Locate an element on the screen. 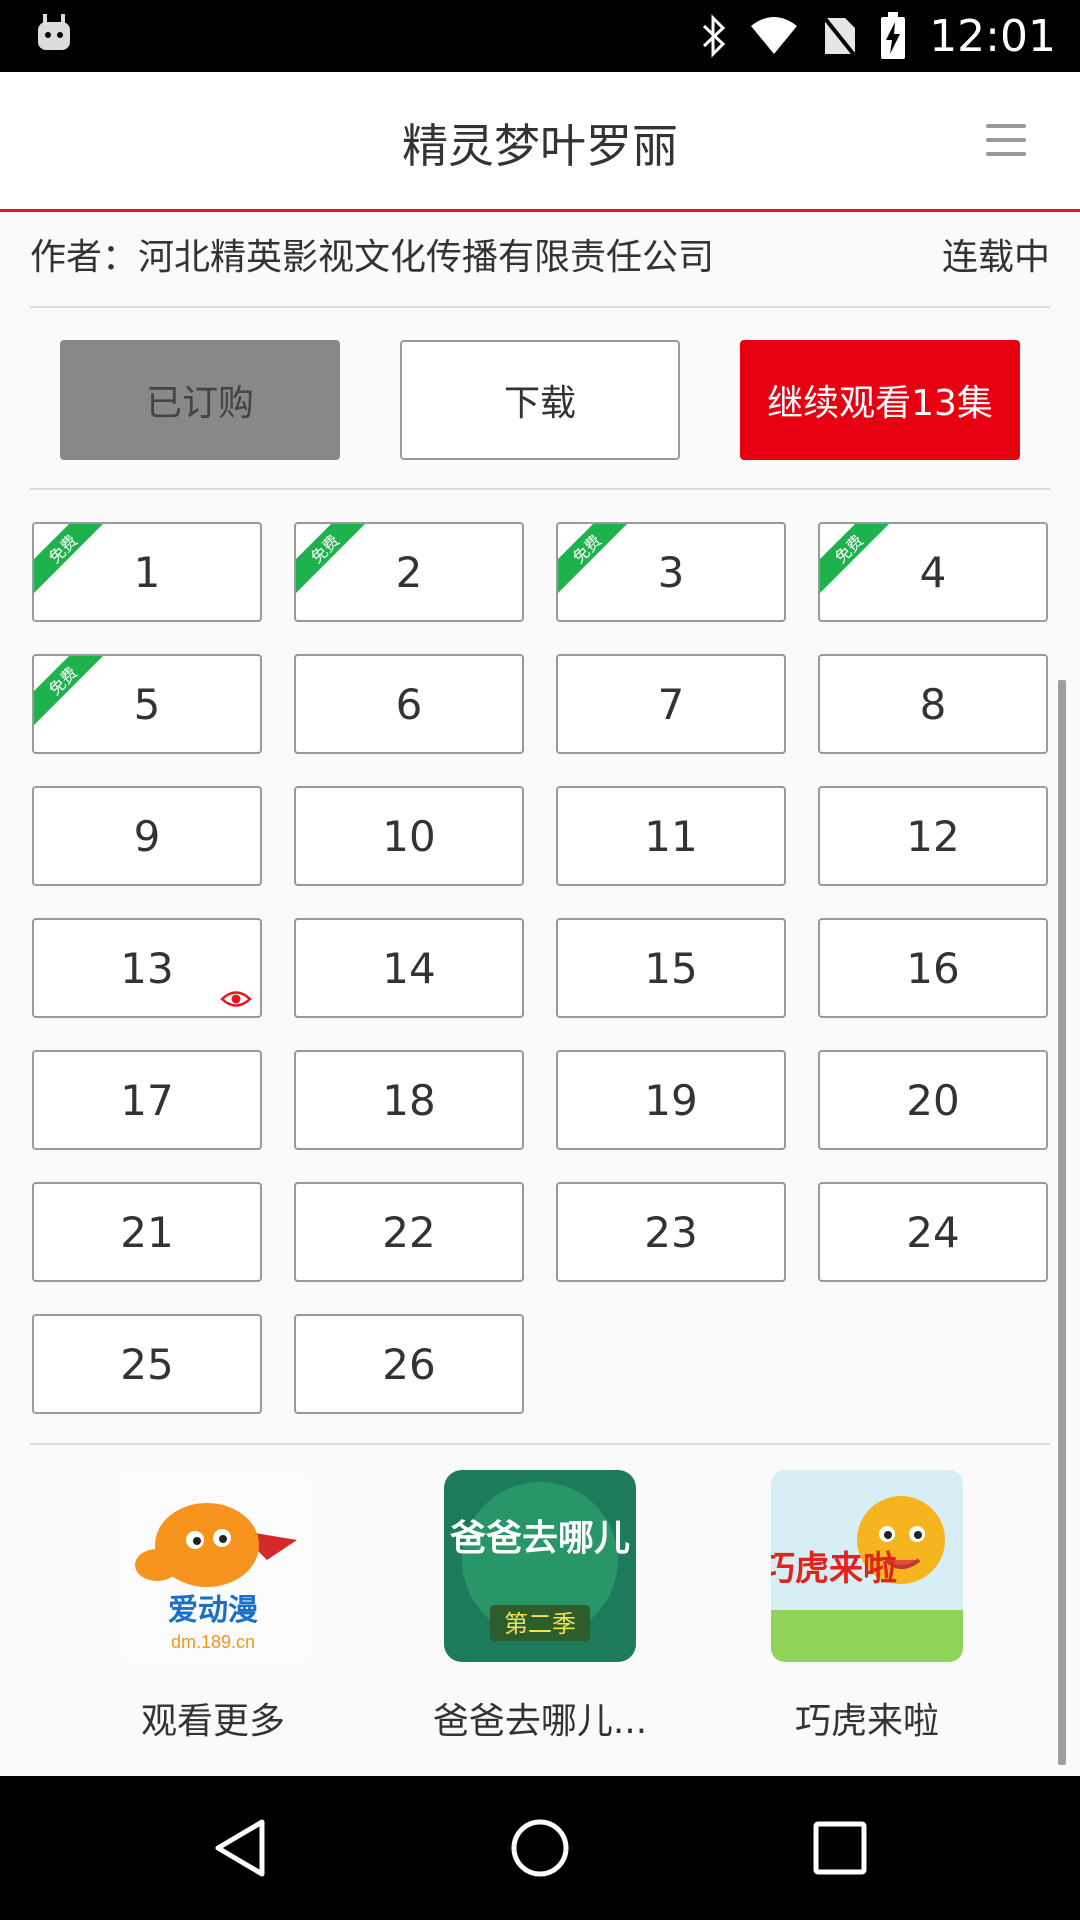 This screenshot has height=1920, width=1080. episode-button: 21 is located at coordinates (147, 1232).